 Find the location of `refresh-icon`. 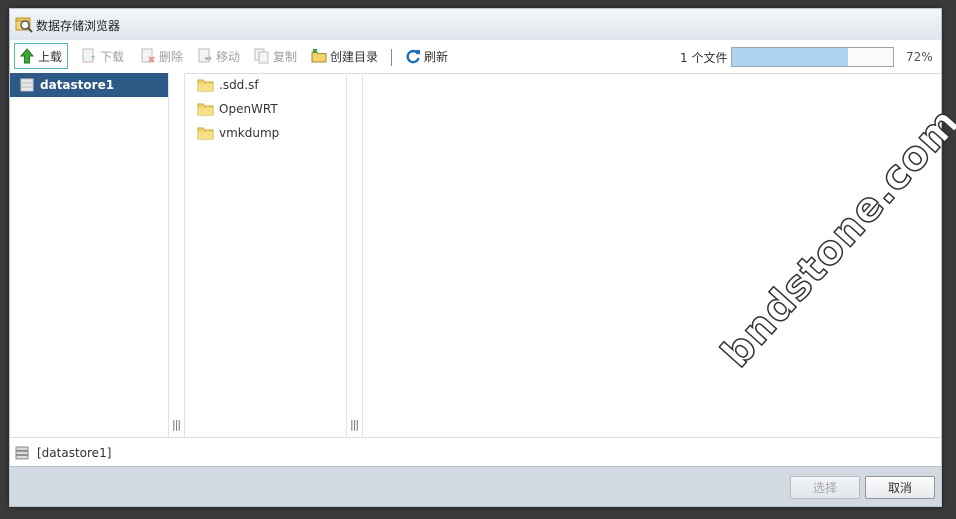

refresh-icon is located at coordinates (413, 56).